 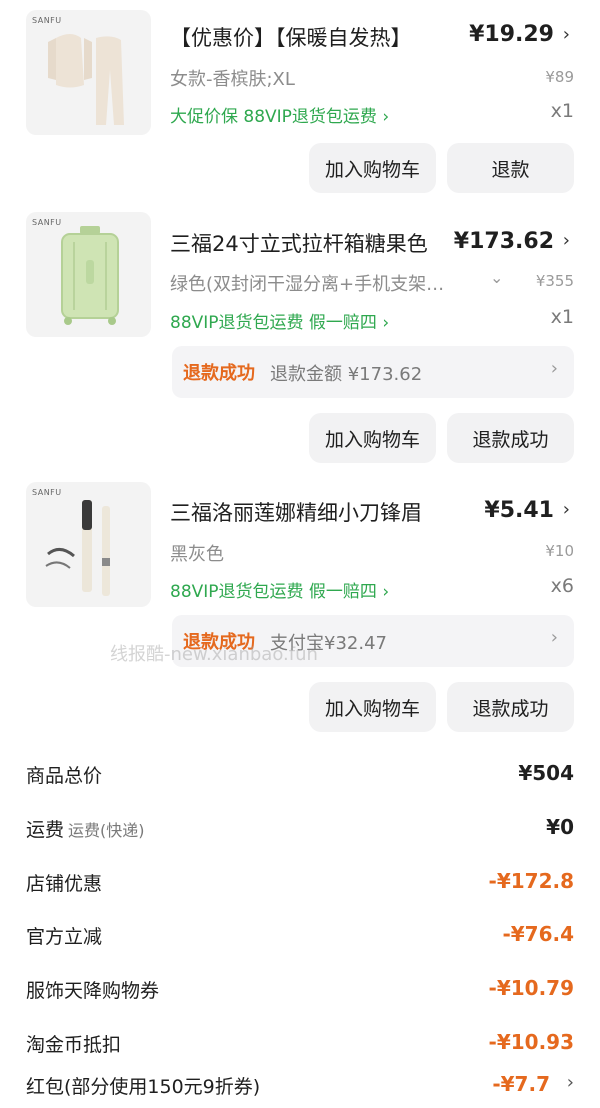 I want to click on thermal-set-illustration, so click(x=86, y=79).